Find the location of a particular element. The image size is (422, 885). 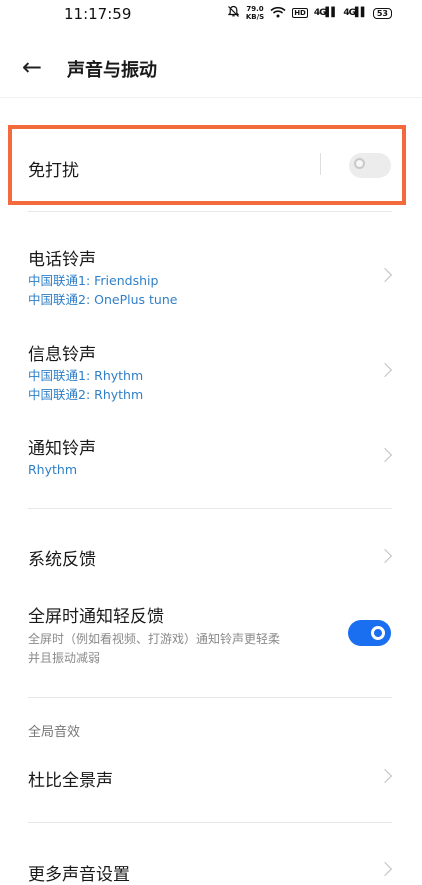

network-speed-unit: KB/S is located at coordinates (255, 17).